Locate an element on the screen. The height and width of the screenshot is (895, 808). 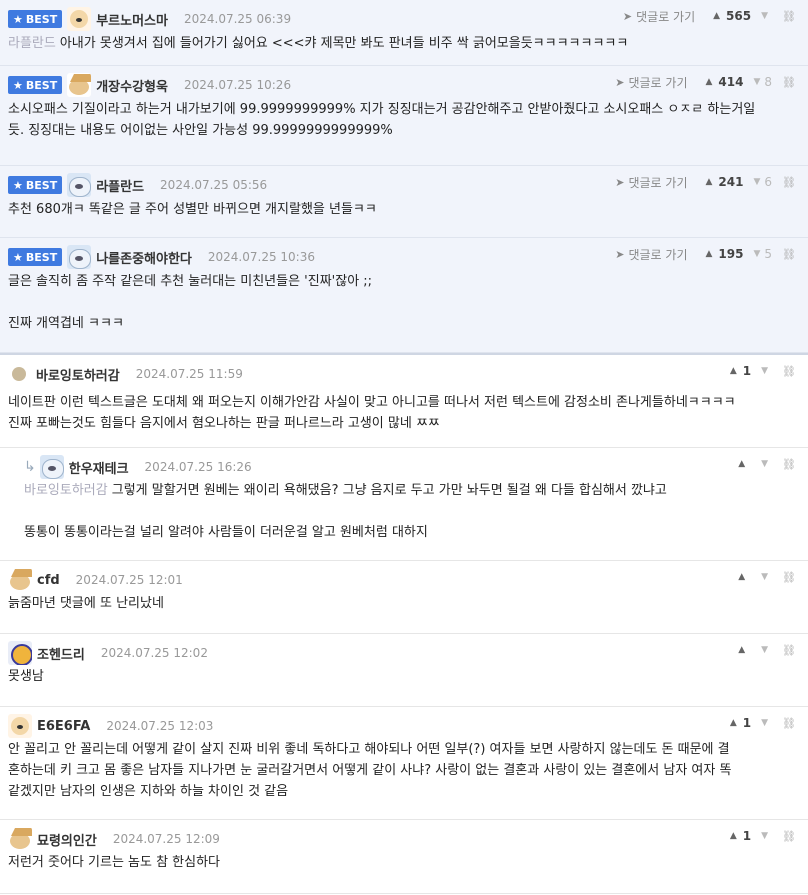
comment-header: ★ BEST 라플란드 2024.07.25 05:56 is located at coordinates (137, 185).